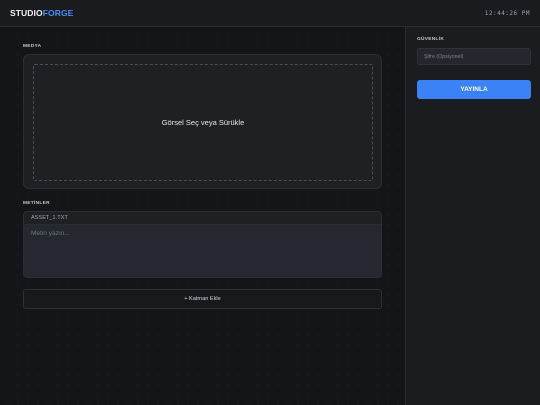  I want to click on password-field, so click(474, 56).